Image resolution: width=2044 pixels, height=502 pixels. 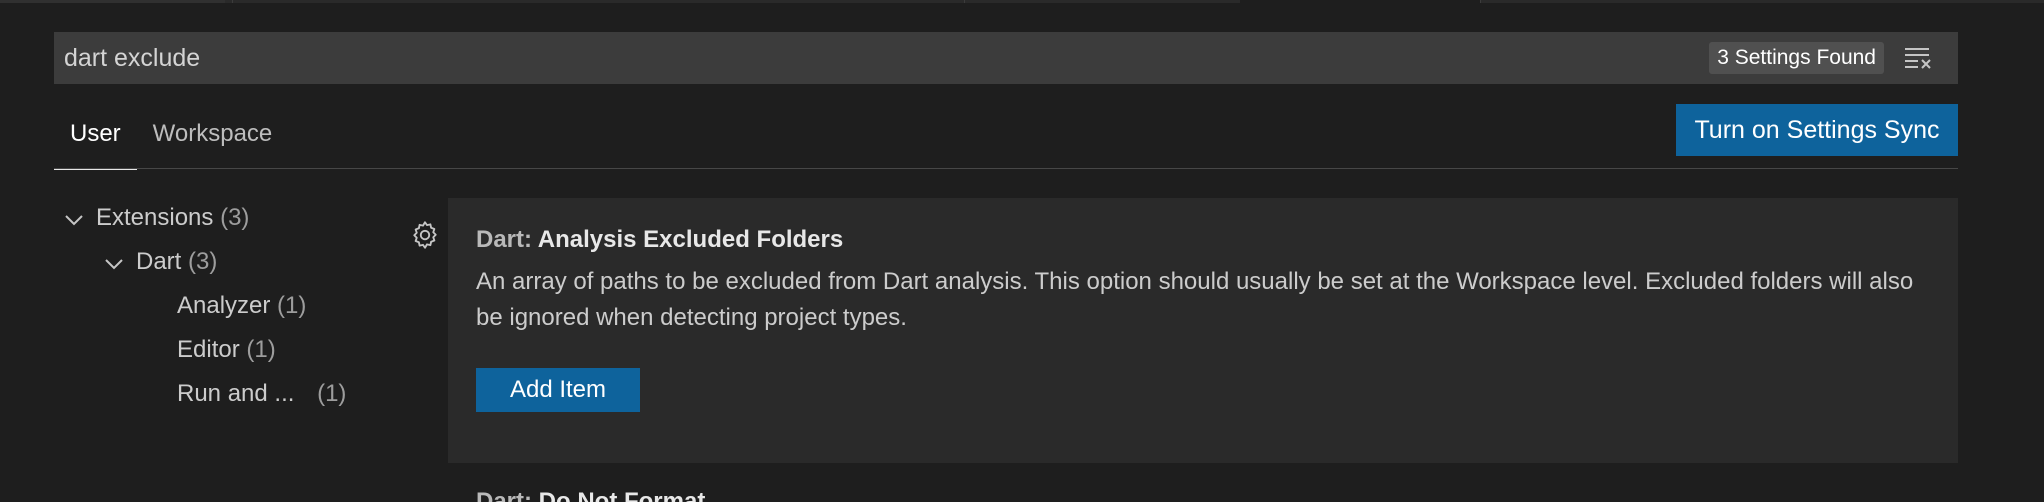 What do you see at coordinates (1817, 130) in the screenshot?
I see `turn-on-settings-sync-button: Turn on Settings Sync` at bounding box center [1817, 130].